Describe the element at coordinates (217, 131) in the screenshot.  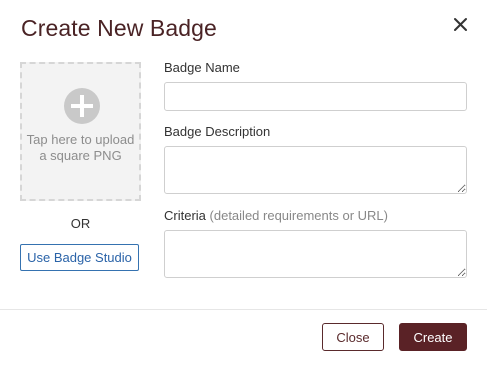
I see `badge-description-label: Badge Description` at that location.